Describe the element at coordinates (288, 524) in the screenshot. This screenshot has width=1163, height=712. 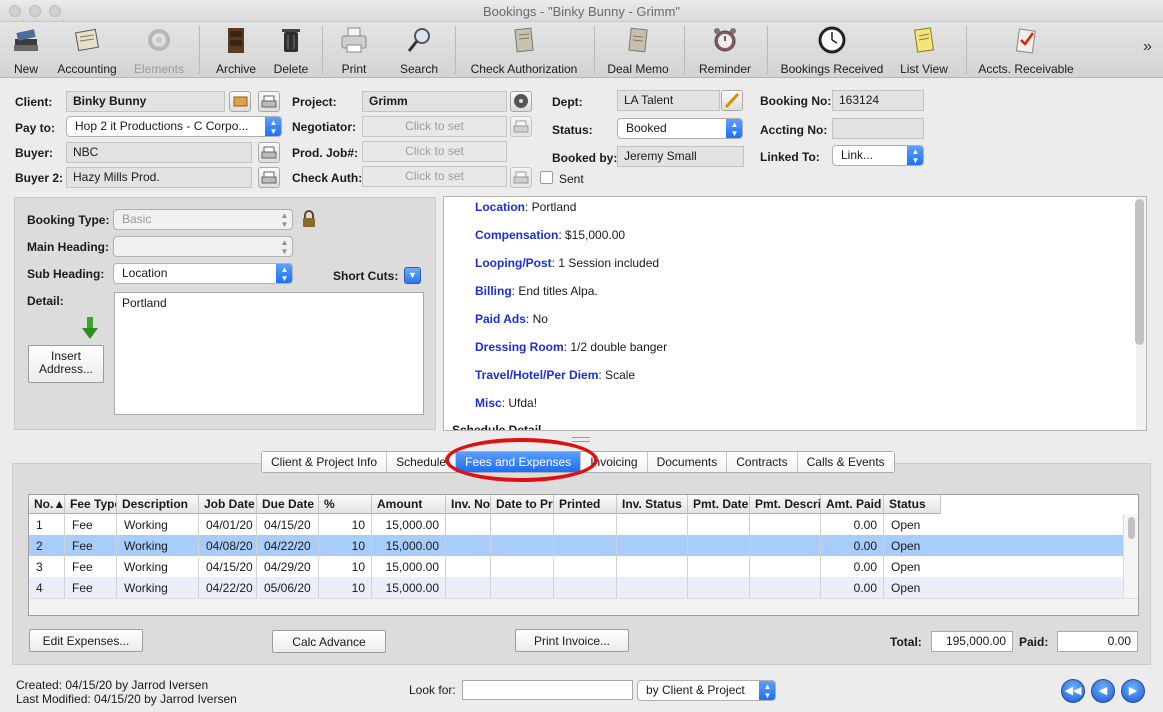
I see `cell-due-date: 04/15/20` at that location.